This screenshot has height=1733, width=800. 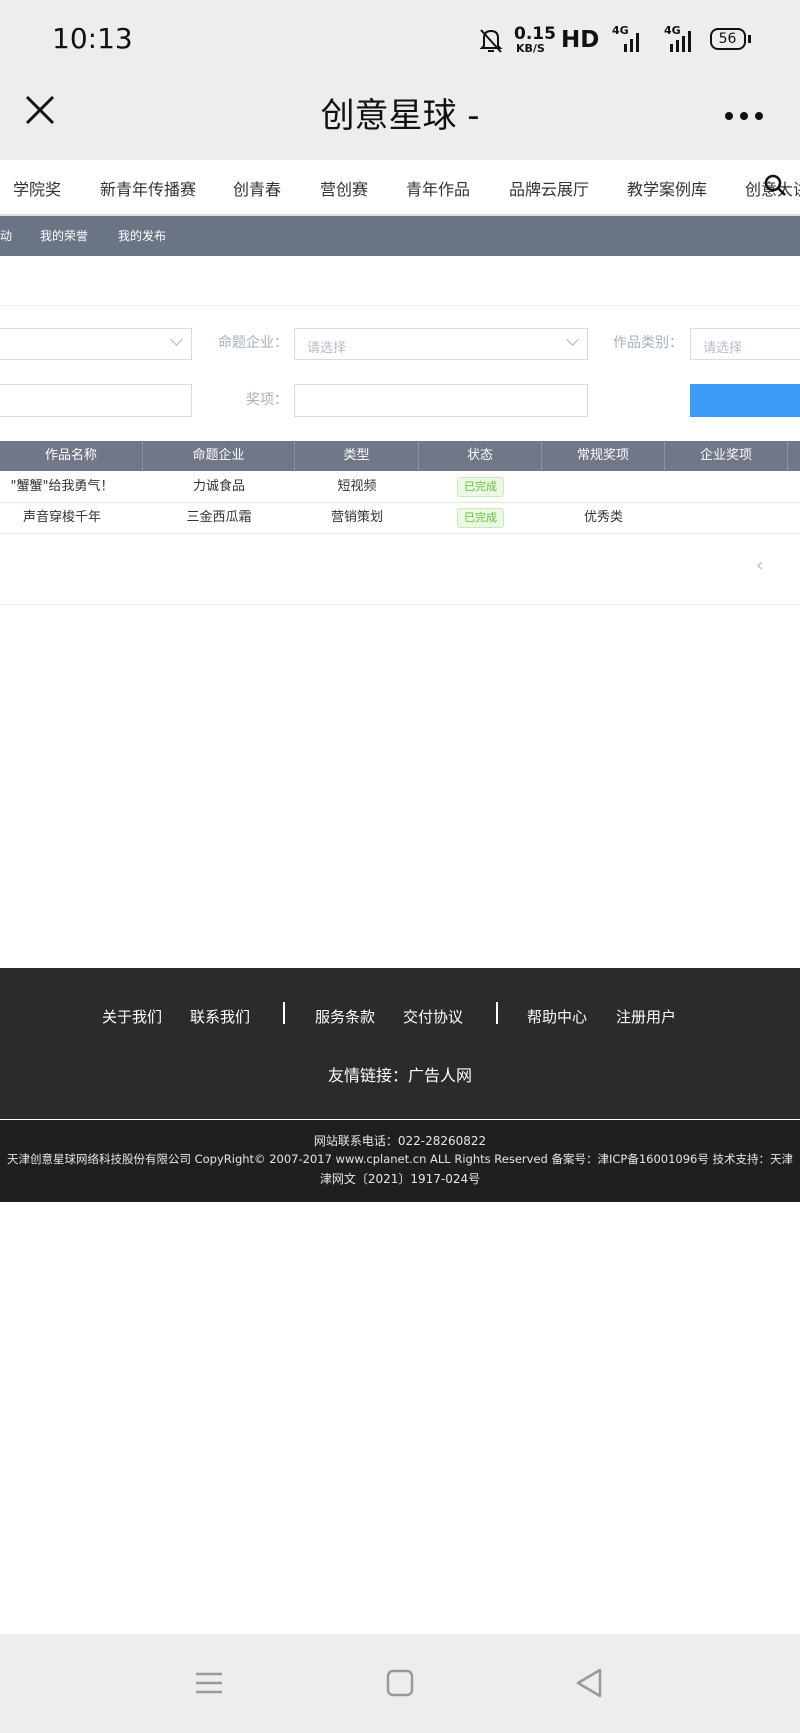 What do you see at coordinates (257, 188) in the screenshot?
I see `nav-item-chuangqingchun: 创青春` at bounding box center [257, 188].